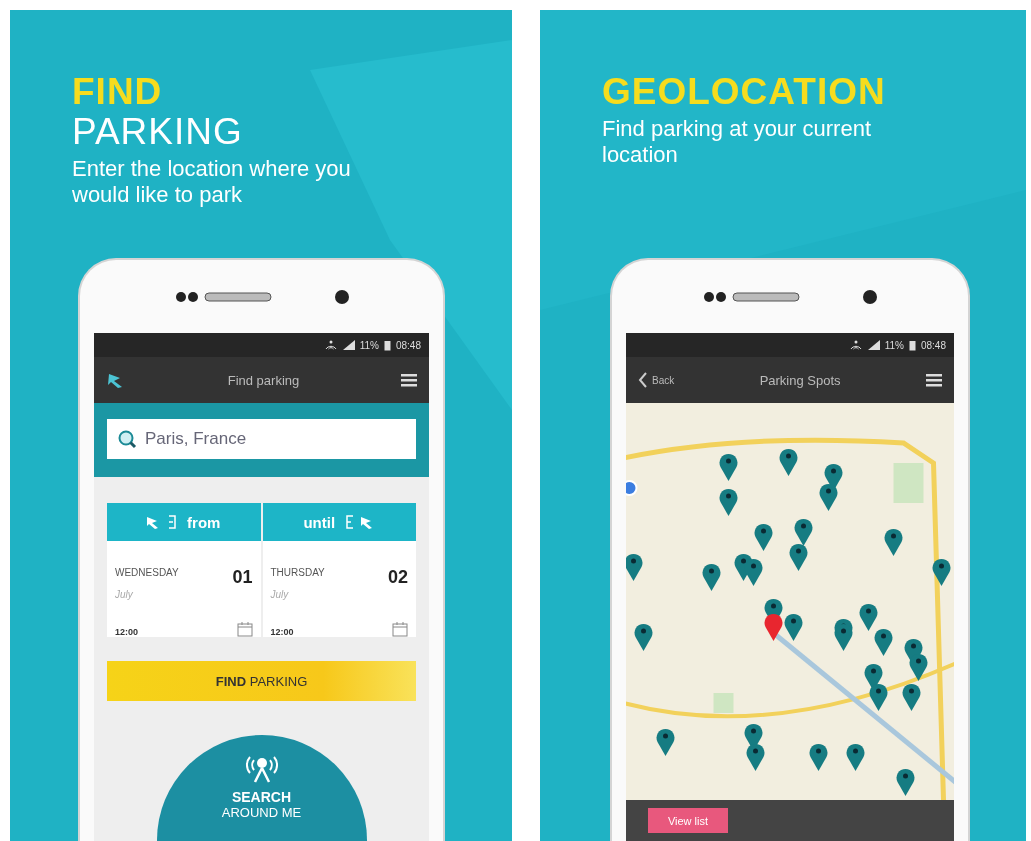 Image resolution: width=1031 pixels, height=841 pixels. Describe the element at coordinates (688, 820) in the screenshot. I see `view-list-button: View list` at that location.